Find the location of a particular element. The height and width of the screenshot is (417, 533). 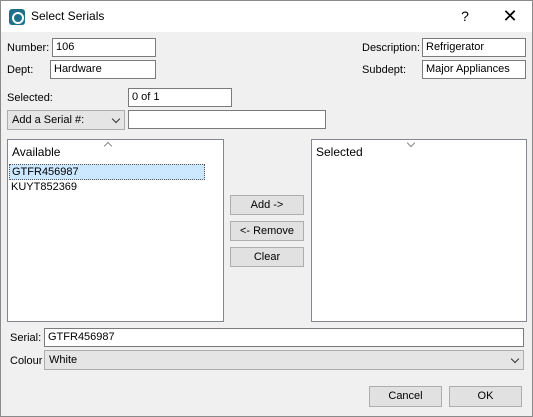

selected-header-label: Selected is located at coordinates (339, 152).